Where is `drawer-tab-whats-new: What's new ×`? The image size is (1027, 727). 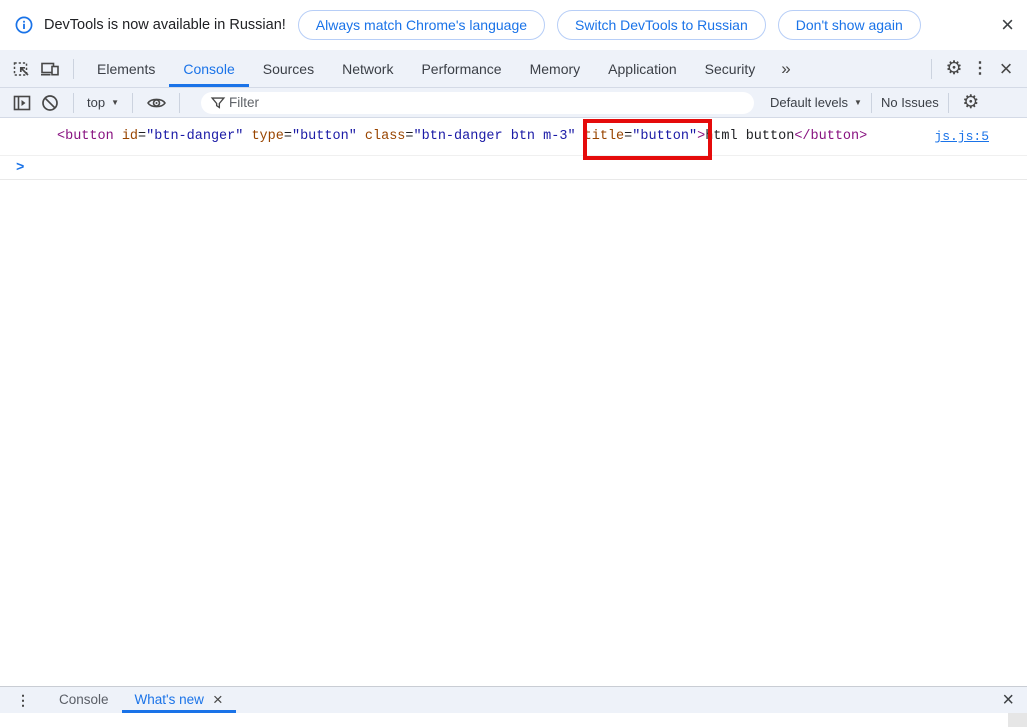 drawer-tab-whats-new: What's new × is located at coordinates (178, 700).